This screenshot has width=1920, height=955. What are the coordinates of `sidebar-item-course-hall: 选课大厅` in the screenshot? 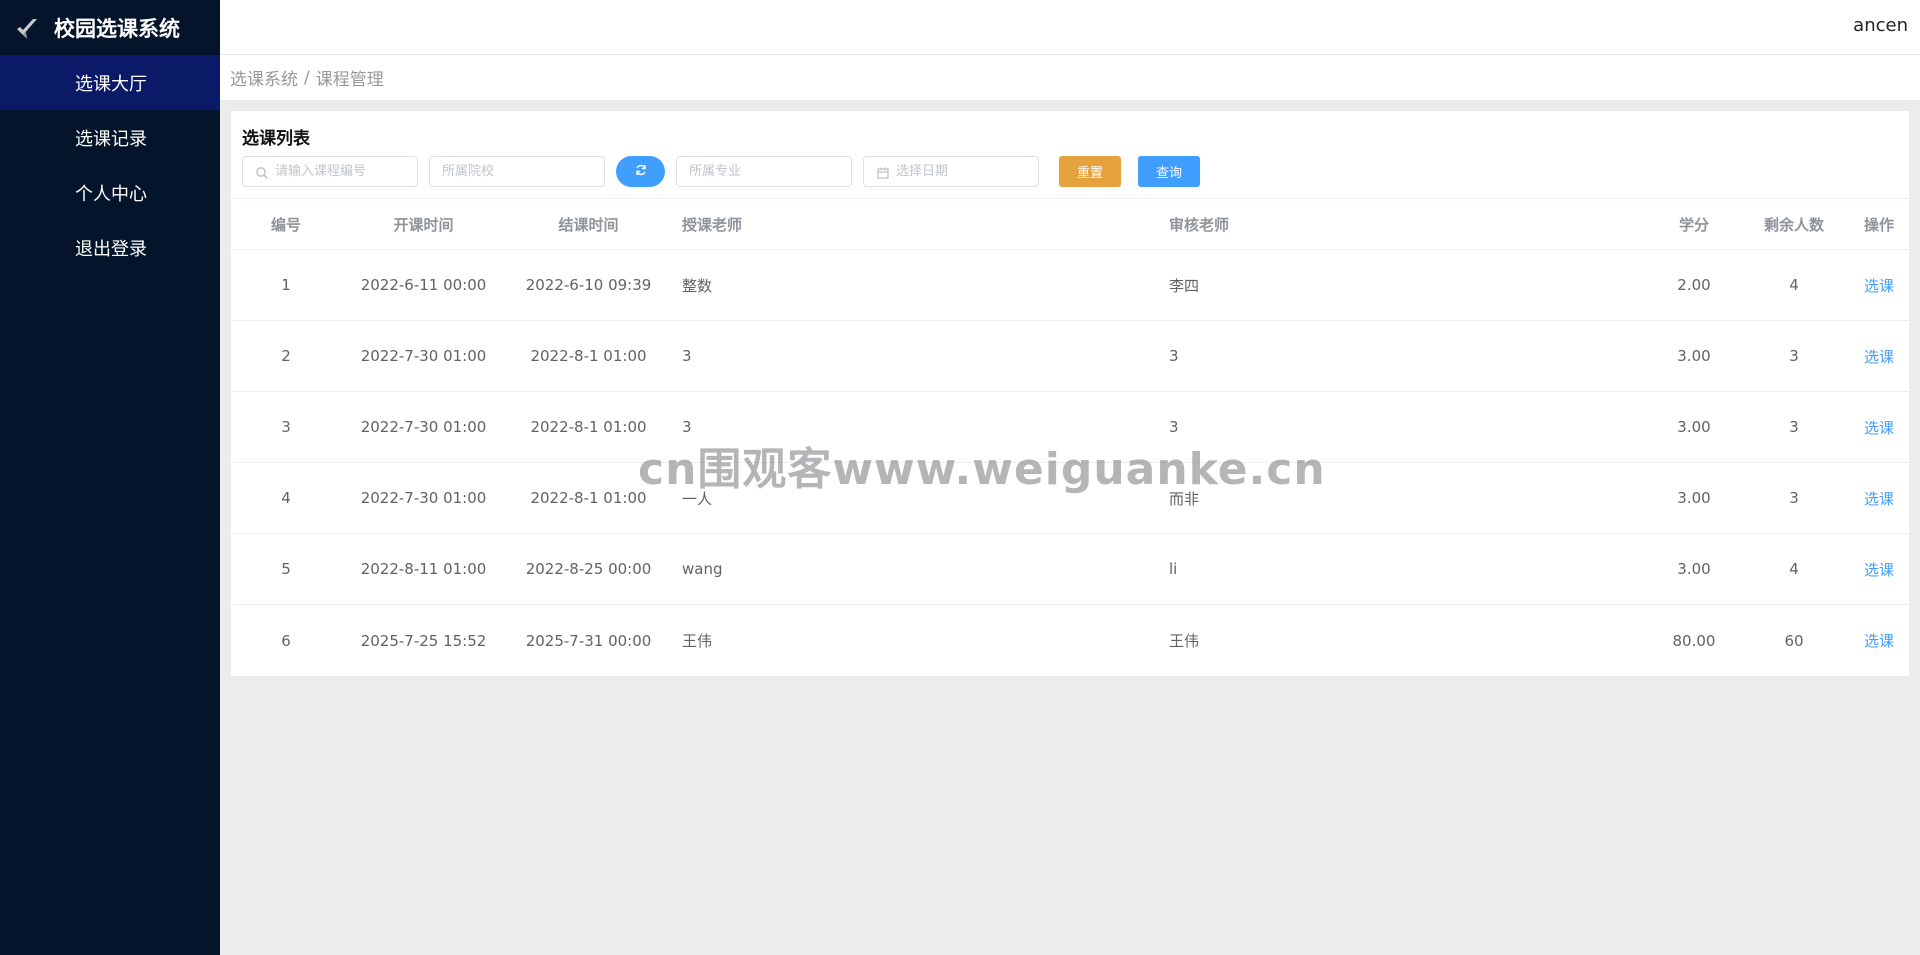 It's located at (110, 82).